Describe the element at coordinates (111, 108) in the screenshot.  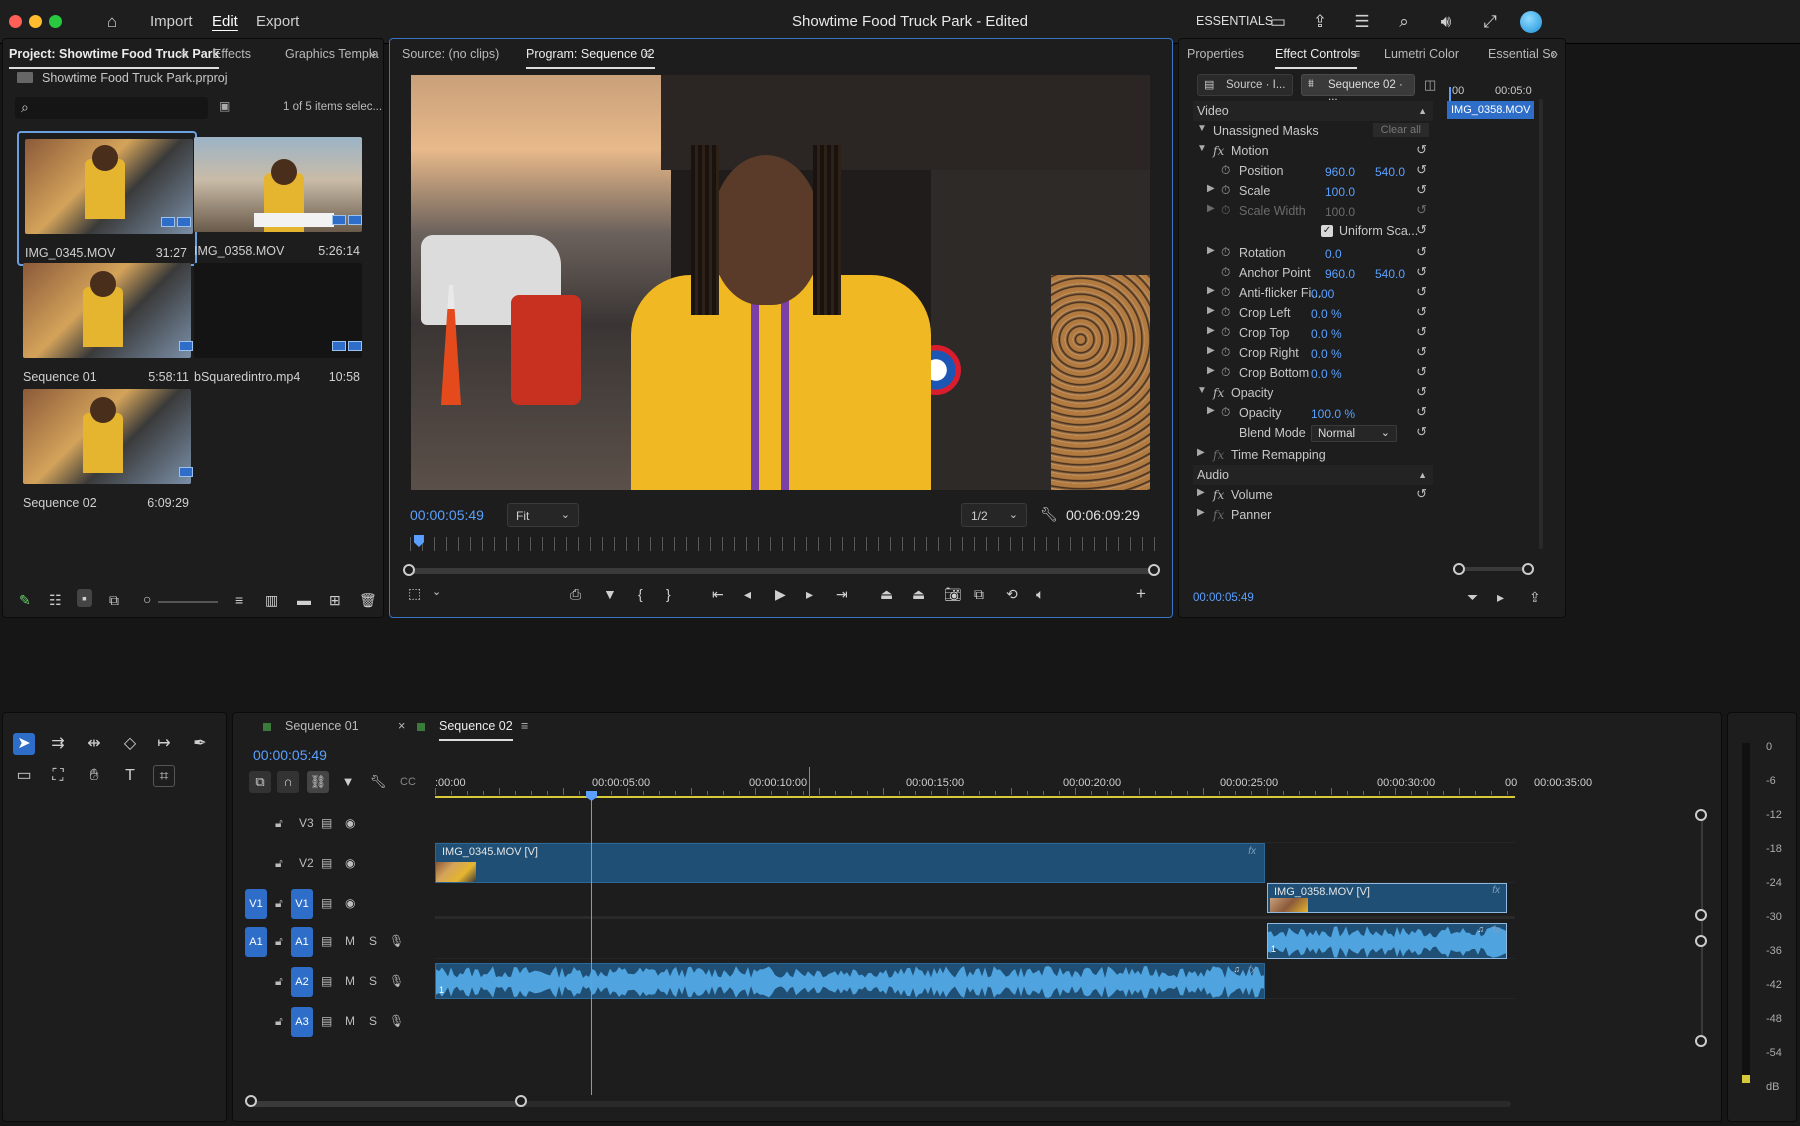
I see `search-input: ⌕` at that location.